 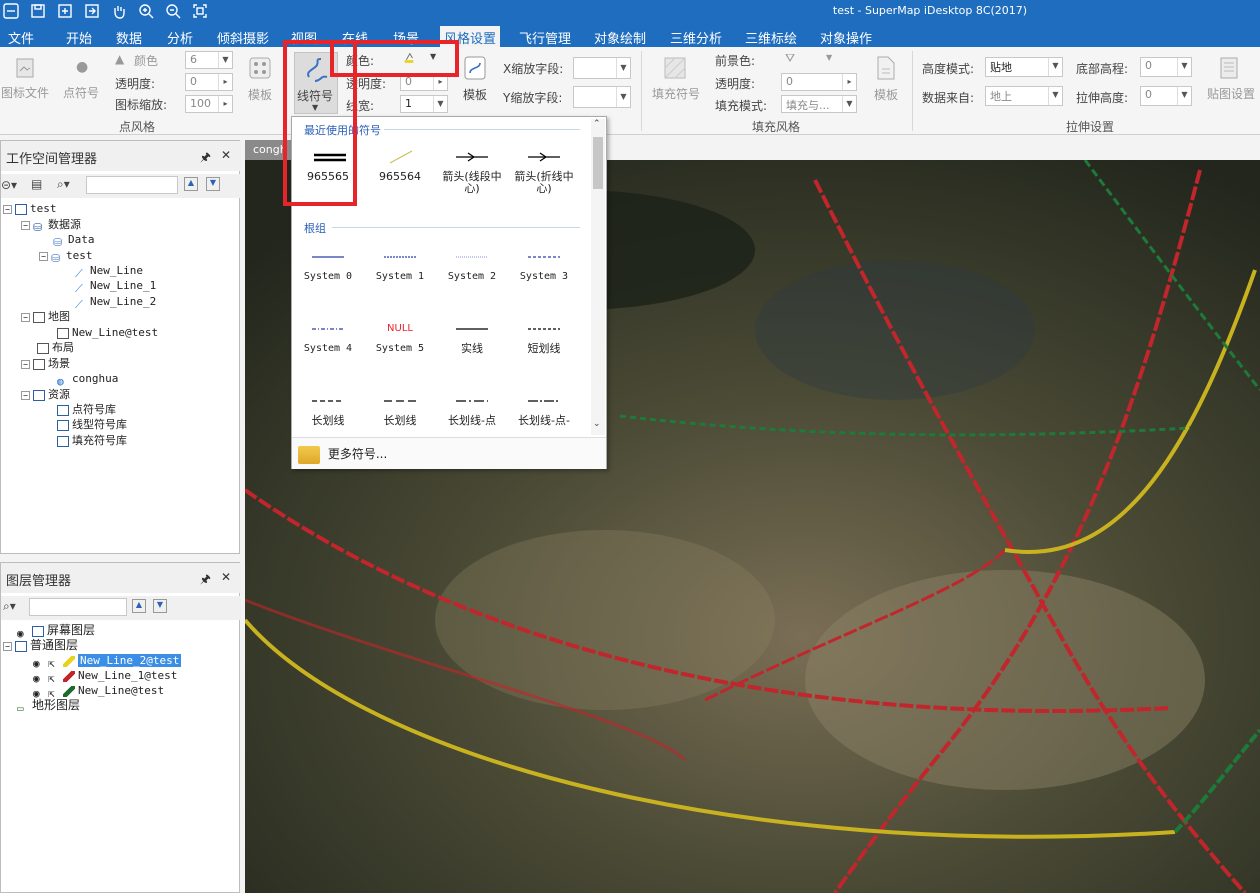 What do you see at coordinates (328, 179) in the screenshot?
I see `symbol-965565: 965565` at bounding box center [328, 179].